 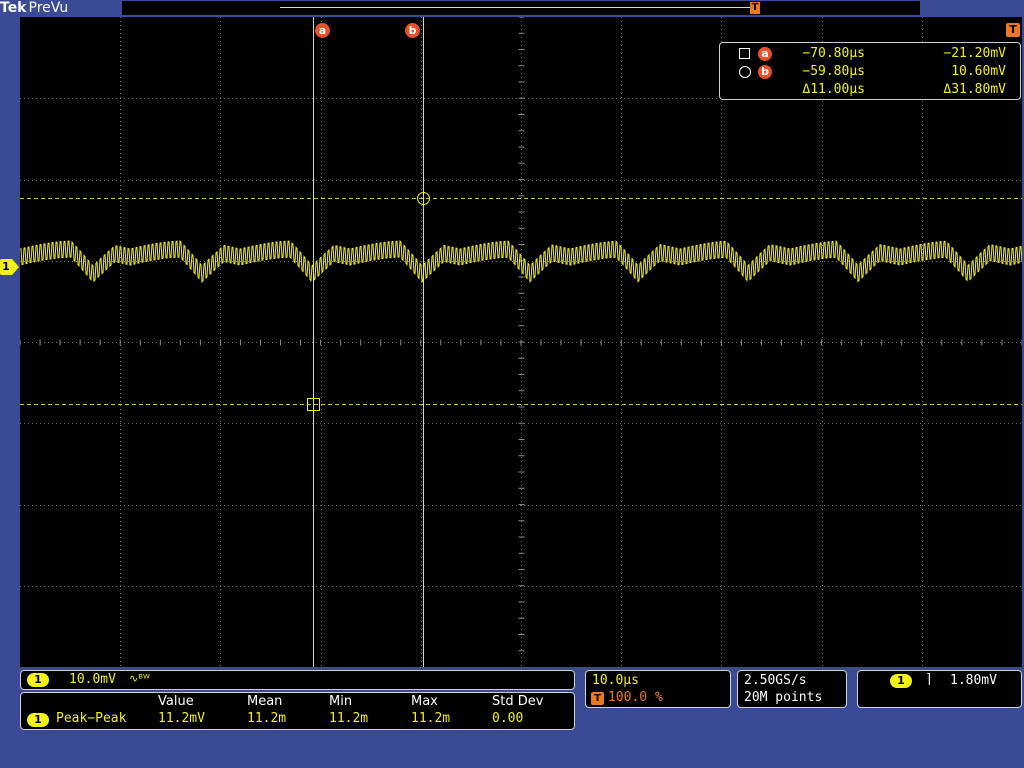 What do you see at coordinates (792, 689) in the screenshot?
I see `acquisition-panel: 2.50GS/s 20M points` at bounding box center [792, 689].